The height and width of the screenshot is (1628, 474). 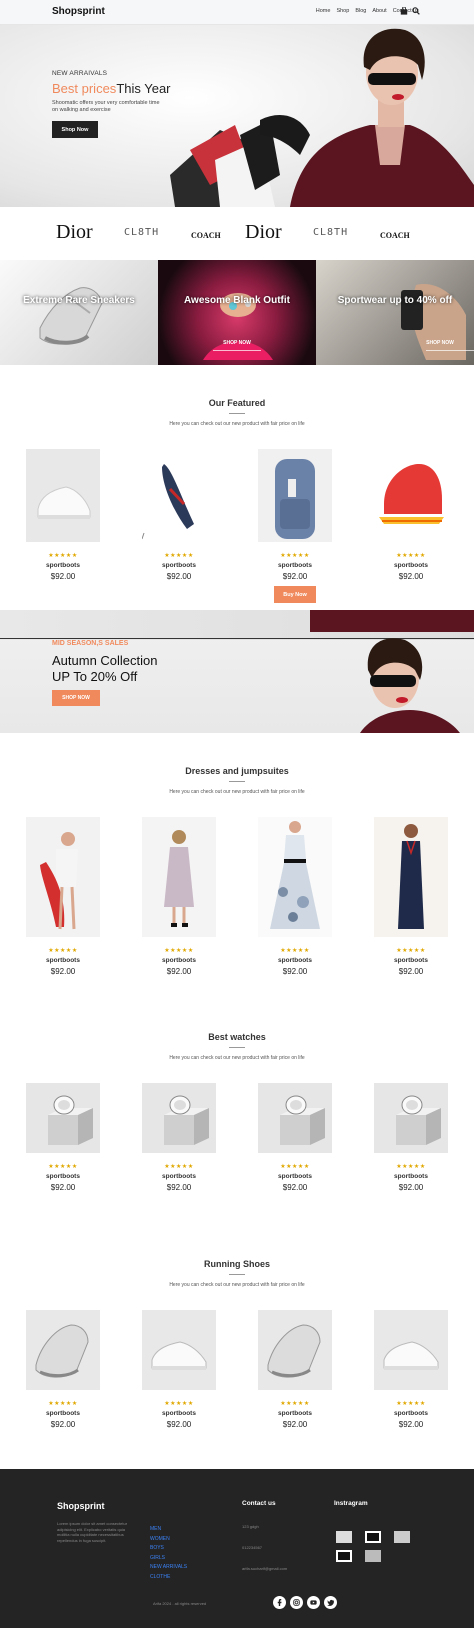 I want to click on hero-model-image, so click(x=322, y=117).